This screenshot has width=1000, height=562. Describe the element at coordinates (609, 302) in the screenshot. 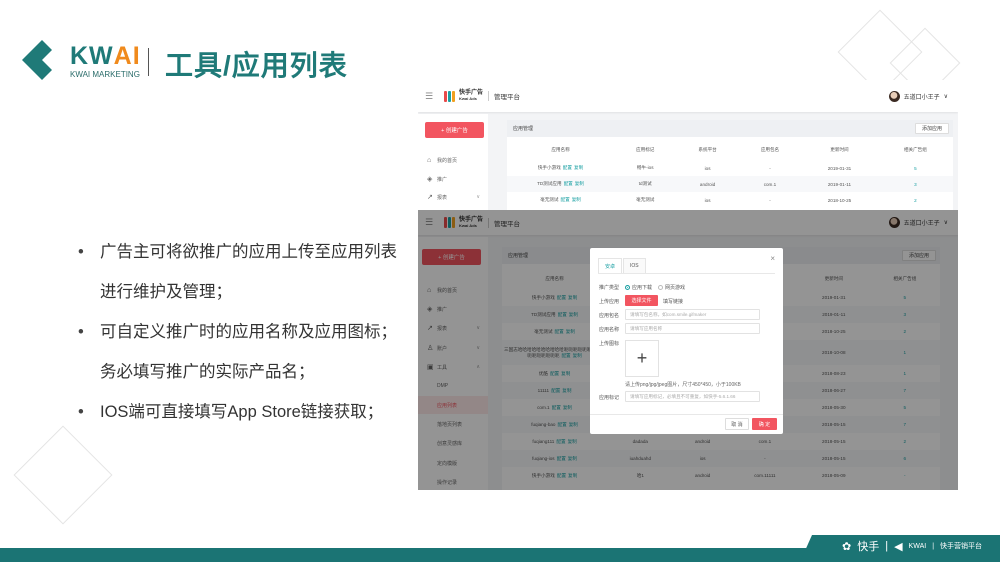

I see `upload-app-label: 上传应用` at that location.